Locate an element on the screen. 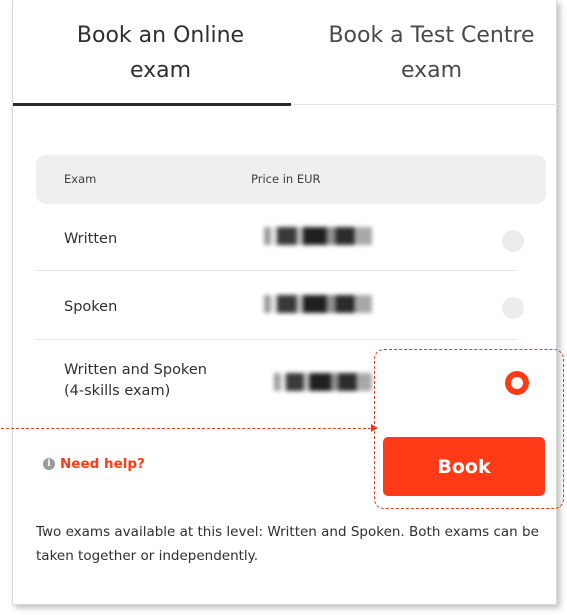 Image resolution: width=567 pixels, height=615 pixels. exam-label: Spoken is located at coordinates (90, 307).